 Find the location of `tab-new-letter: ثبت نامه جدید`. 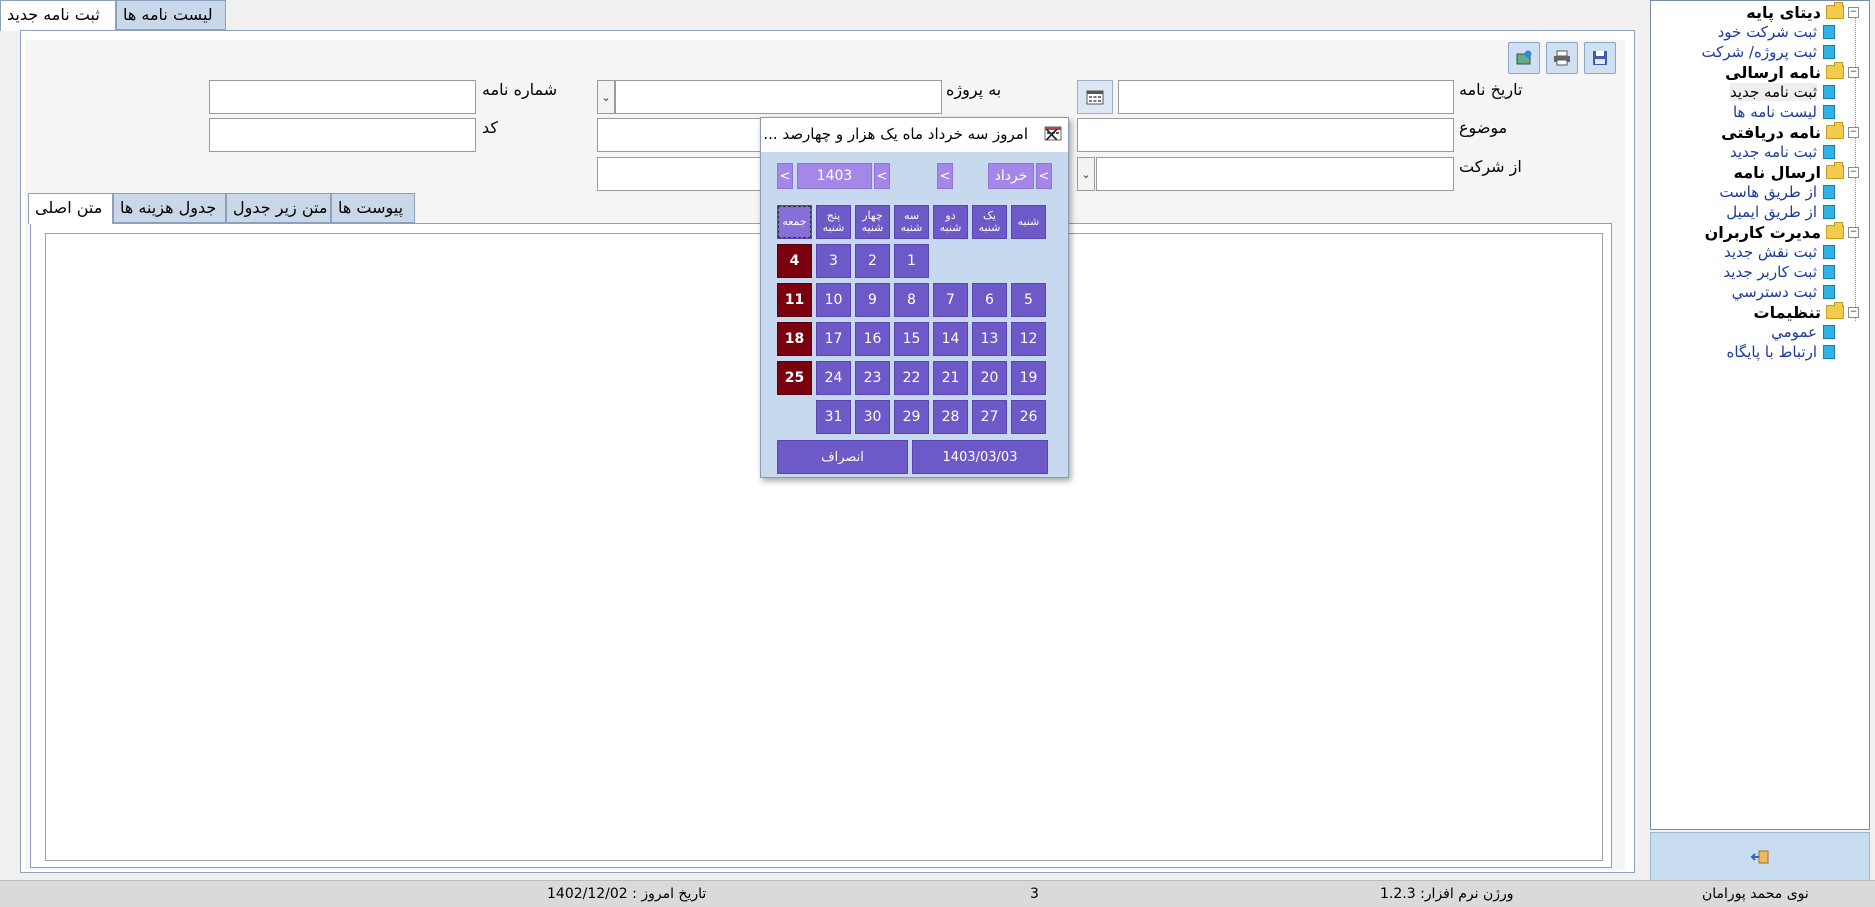

tab-new-letter: ثبت نامه جدید is located at coordinates (58, 15).